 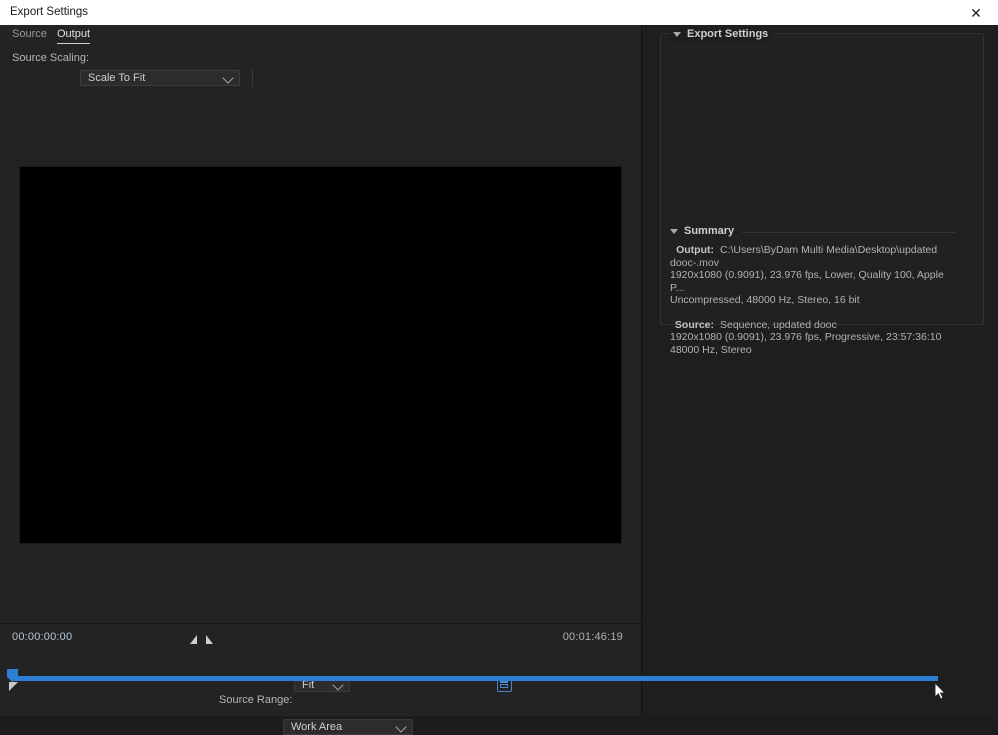 What do you see at coordinates (256, 700) in the screenshot?
I see `source-range-label: Source Range:` at bounding box center [256, 700].